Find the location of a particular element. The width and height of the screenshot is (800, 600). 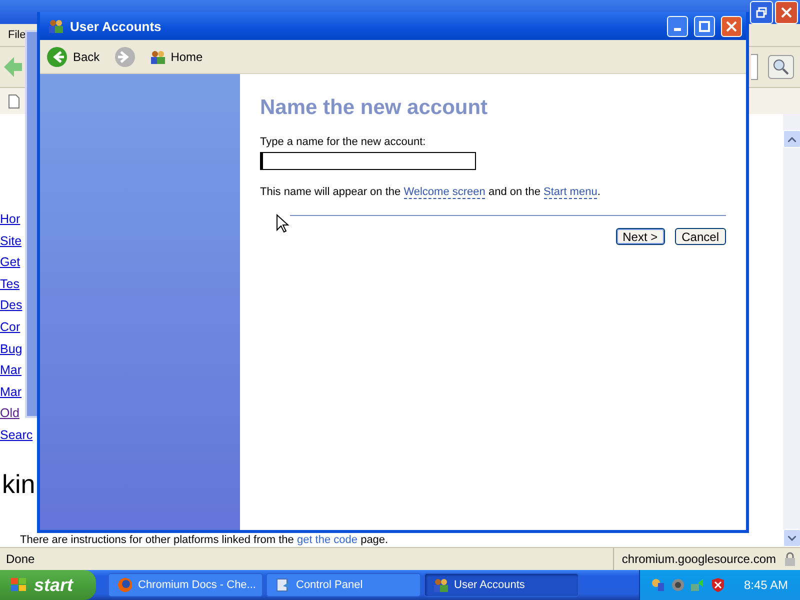

page-paragraph: There are instructions for other platforms linked from the get the code page. is located at coordinates (205, 540).